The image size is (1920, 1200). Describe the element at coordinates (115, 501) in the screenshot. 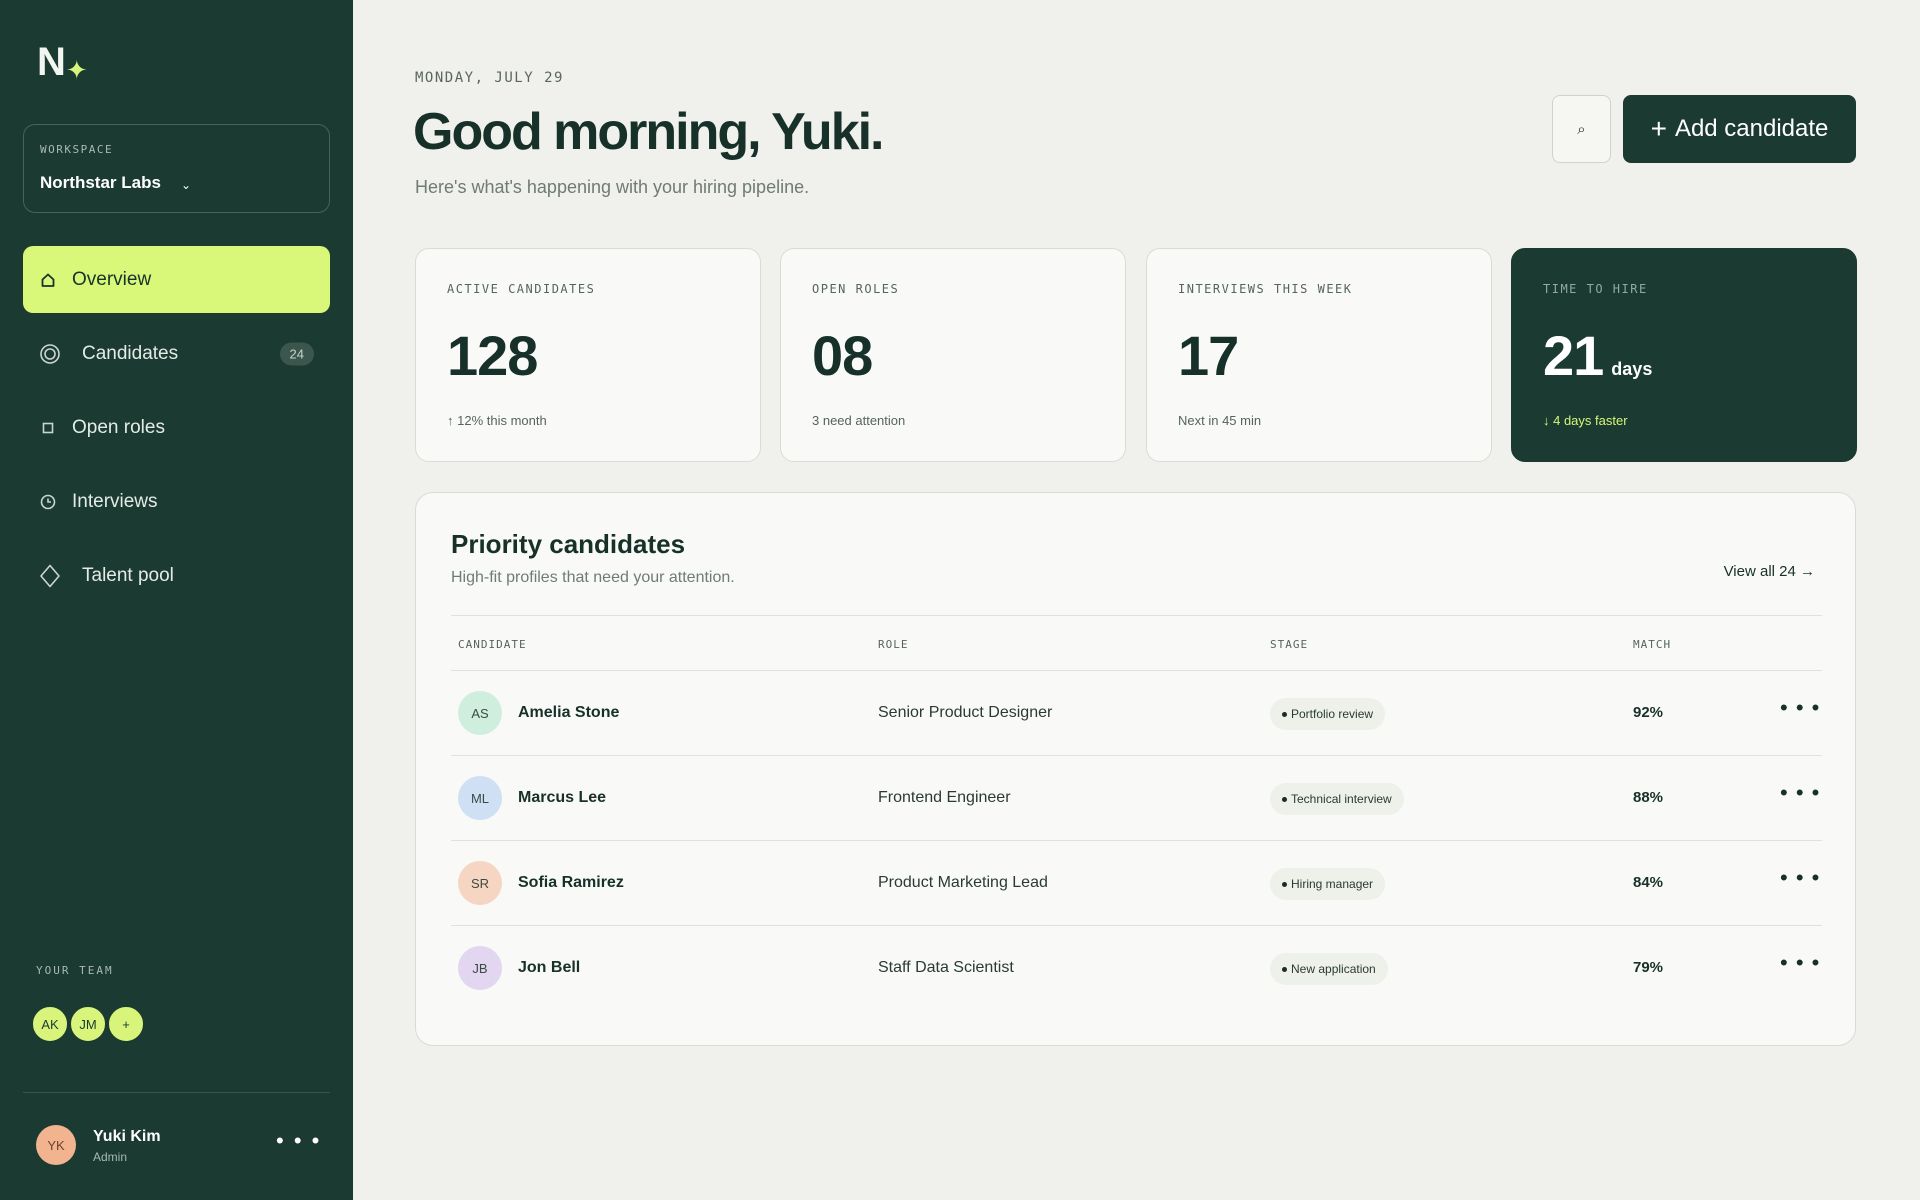

I see `sidebar-item-label: Interviews` at that location.